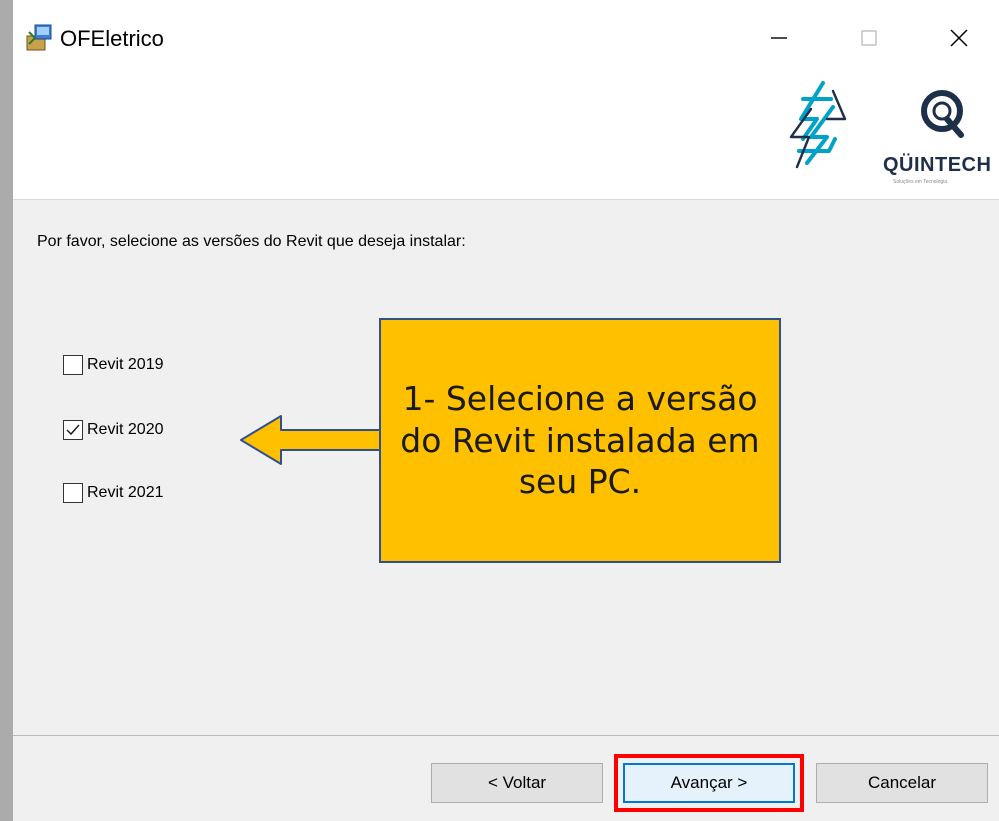 This screenshot has height=821, width=999. I want to click on checkbox-label: Revit 2020, so click(125, 429).